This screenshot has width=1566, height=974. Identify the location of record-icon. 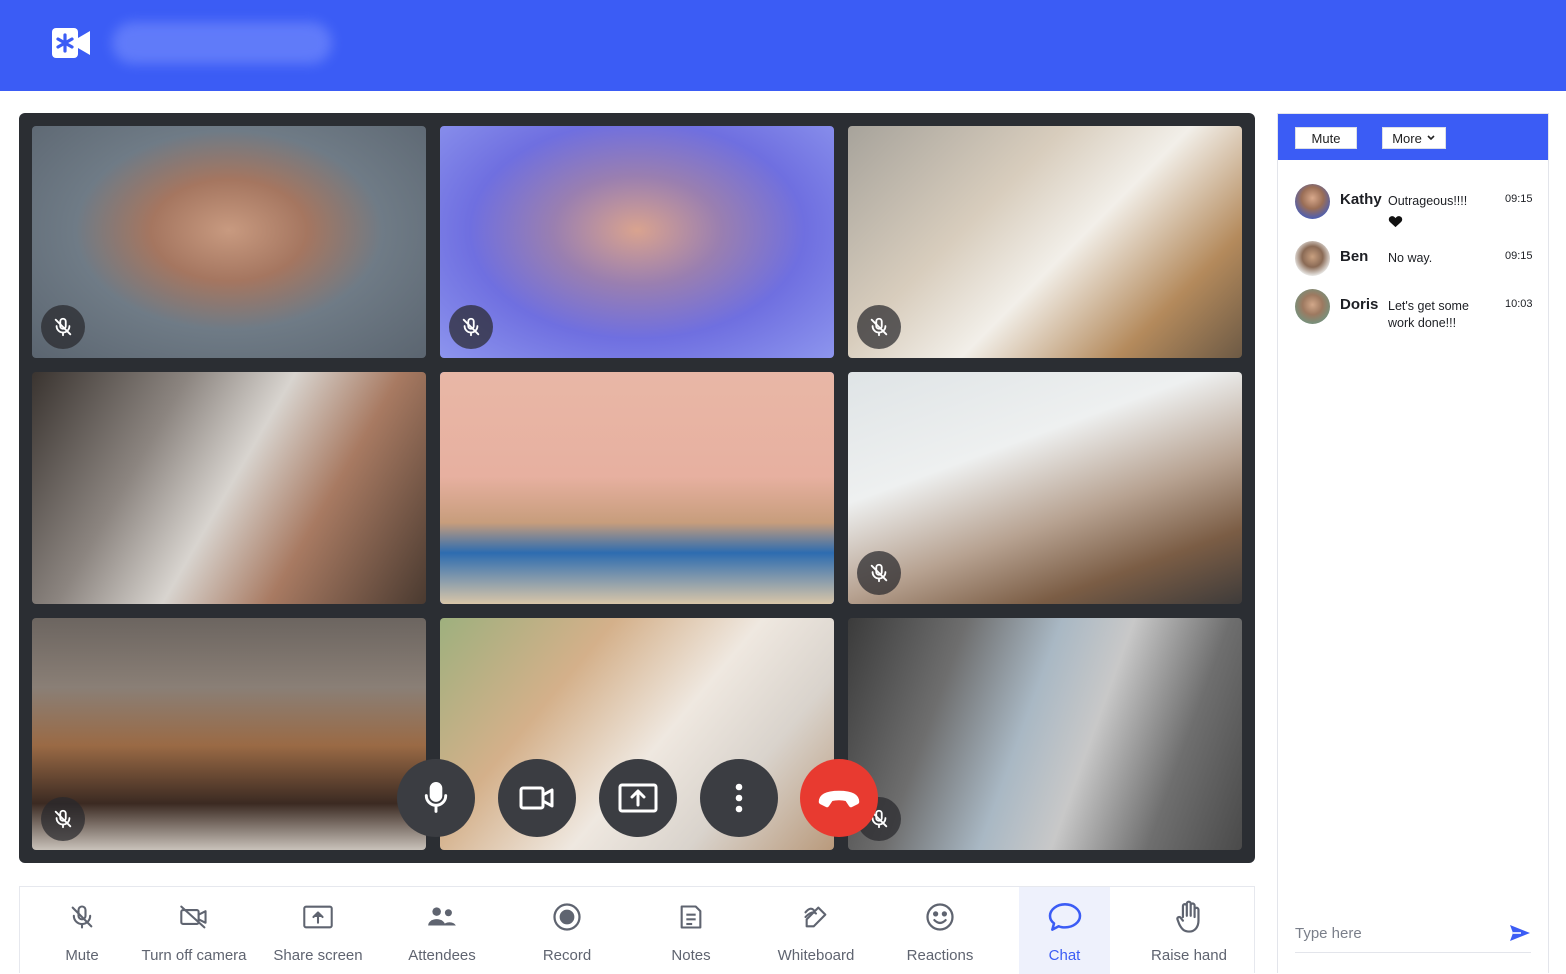
(567, 917).